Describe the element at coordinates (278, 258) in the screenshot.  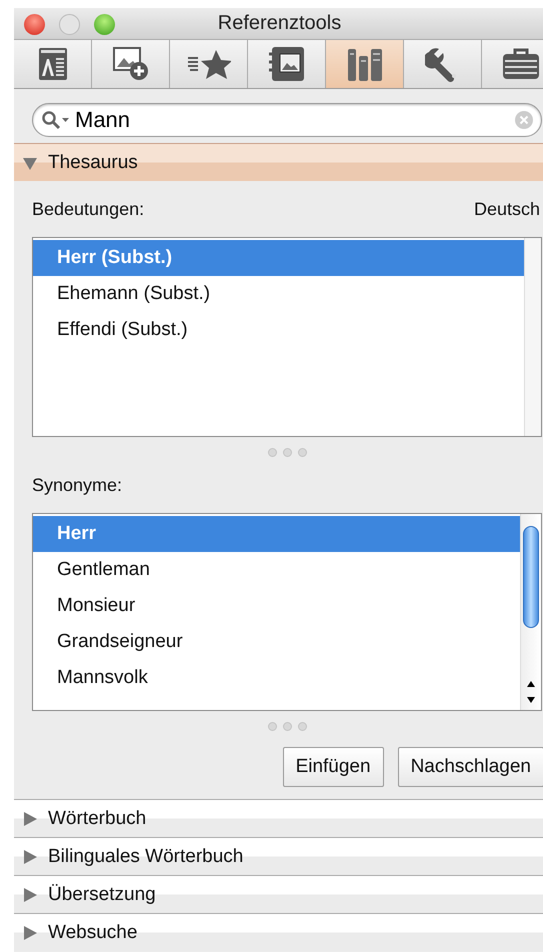
I see `list-item: Herr (Subst.)` at that location.